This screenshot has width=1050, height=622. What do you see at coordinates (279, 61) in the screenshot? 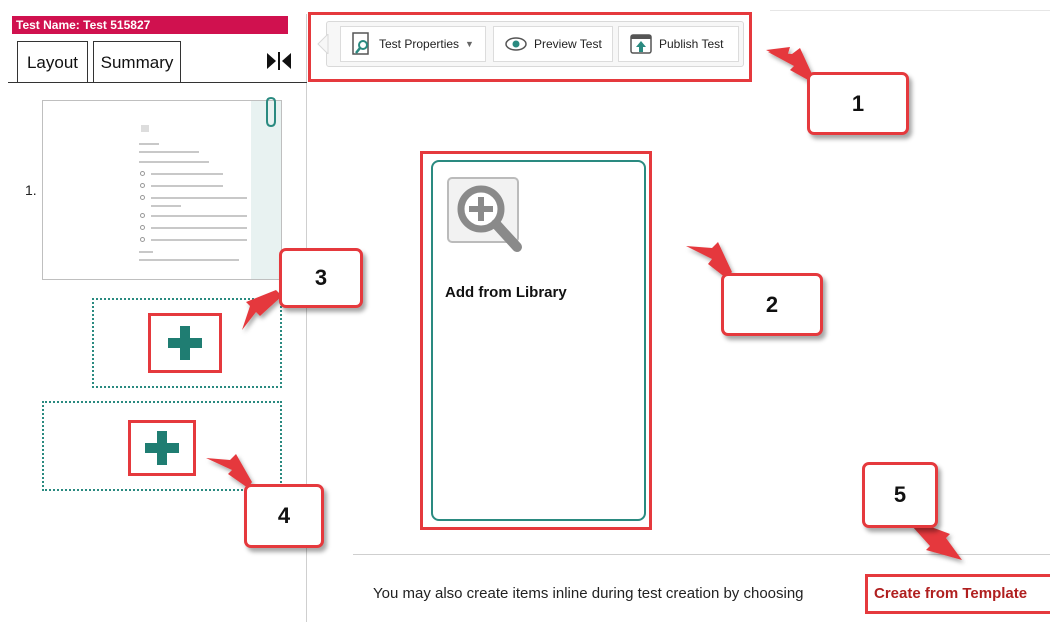
I see `collapse-icon` at bounding box center [279, 61].